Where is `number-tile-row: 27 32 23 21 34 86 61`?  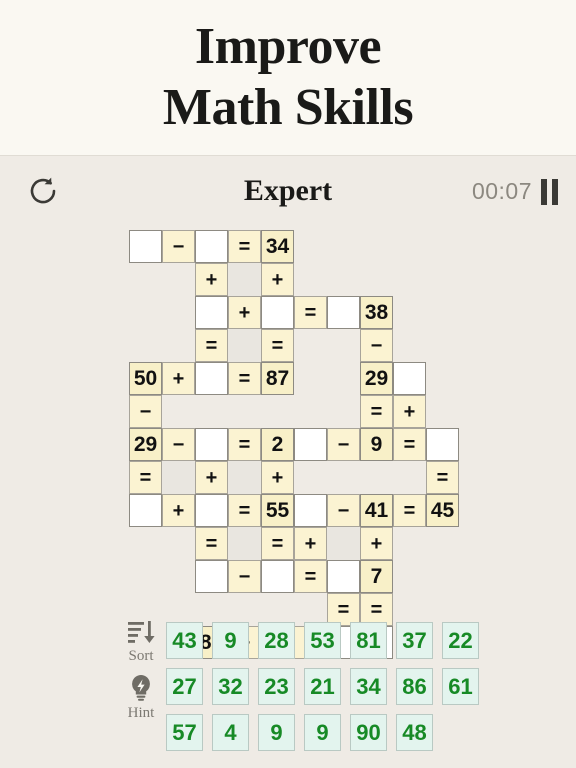
number-tile-row: 27 32 23 21 34 86 61 is located at coordinates (322, 686).